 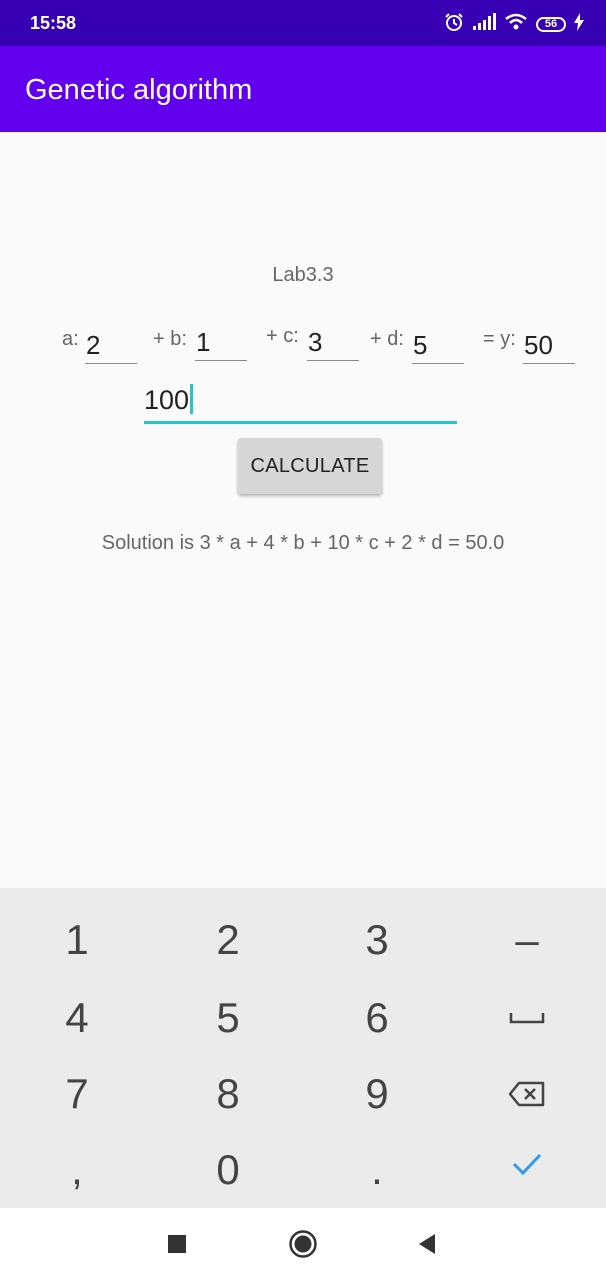 I want to click on square-icon, so click(x=177, y=1244).